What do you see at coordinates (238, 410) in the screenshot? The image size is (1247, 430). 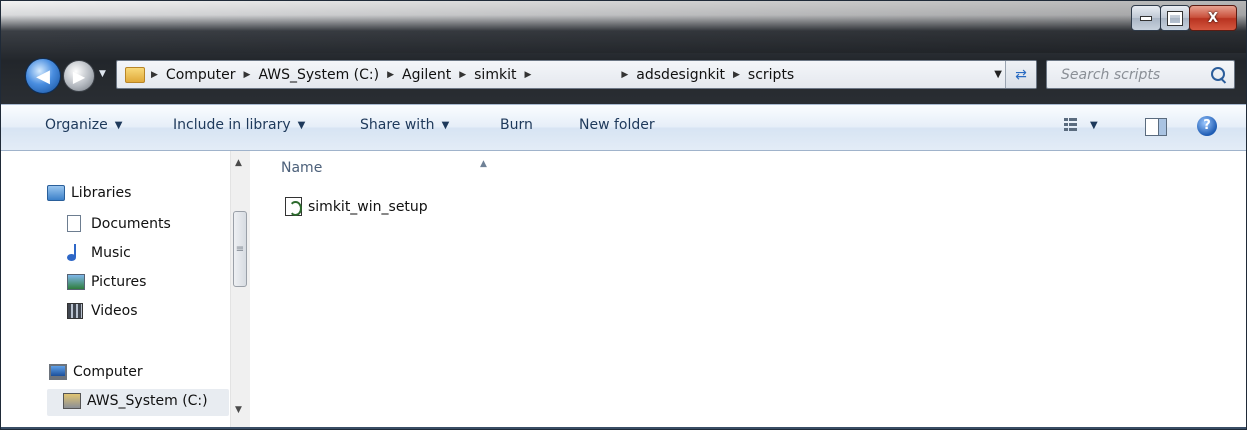 I see `scroll-down-icon: ▼` at bounding box center [238, 410].